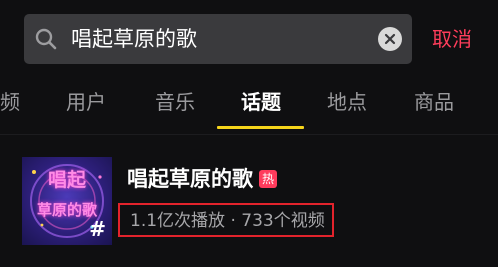  Describe the element at coordinates (261, 102) in the screenshot. I see `tab-topics: 话题` at that location.